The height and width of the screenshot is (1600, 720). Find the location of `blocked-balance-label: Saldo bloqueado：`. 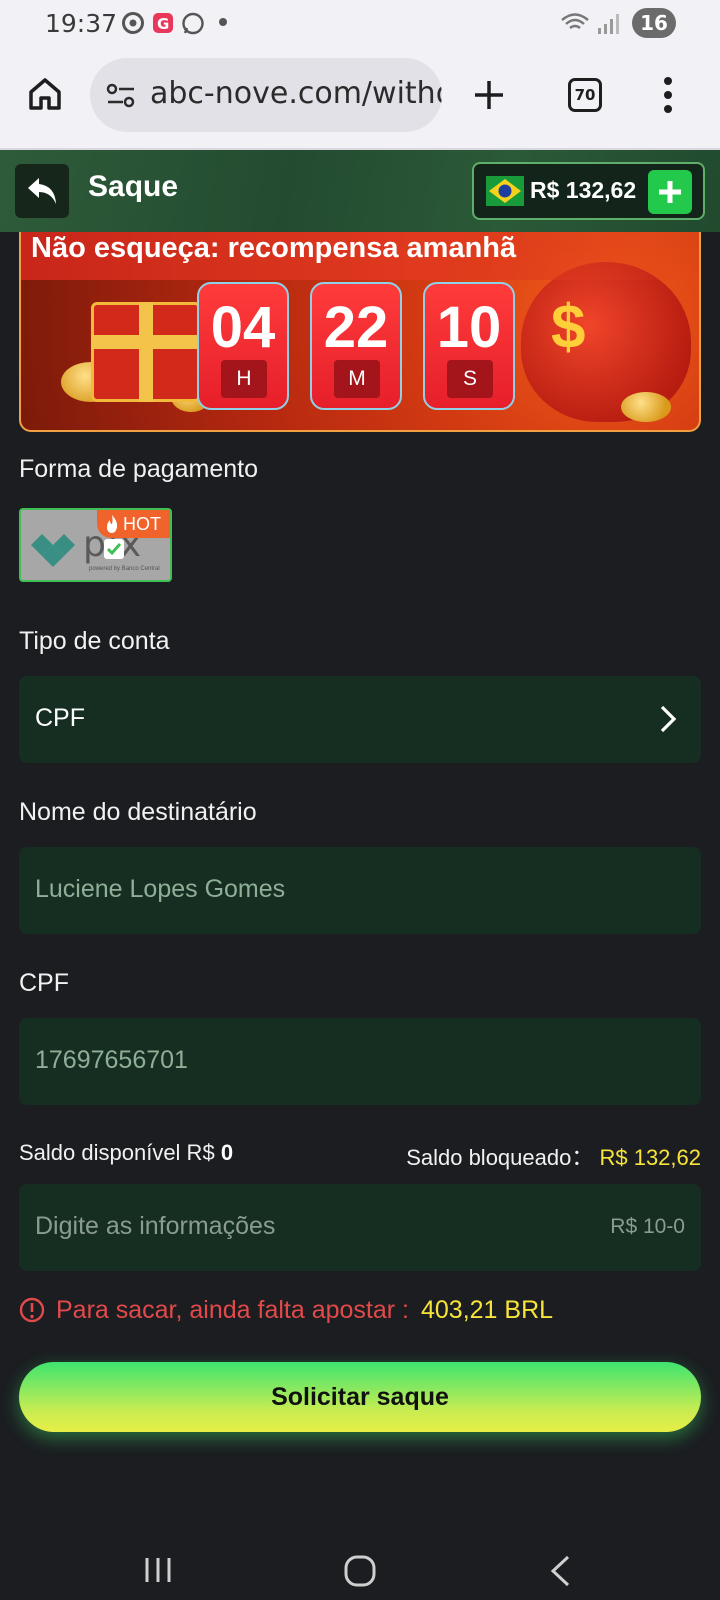

blocked-balance-label: Saldo bloqueado： is located at coordinates (500, 1157).